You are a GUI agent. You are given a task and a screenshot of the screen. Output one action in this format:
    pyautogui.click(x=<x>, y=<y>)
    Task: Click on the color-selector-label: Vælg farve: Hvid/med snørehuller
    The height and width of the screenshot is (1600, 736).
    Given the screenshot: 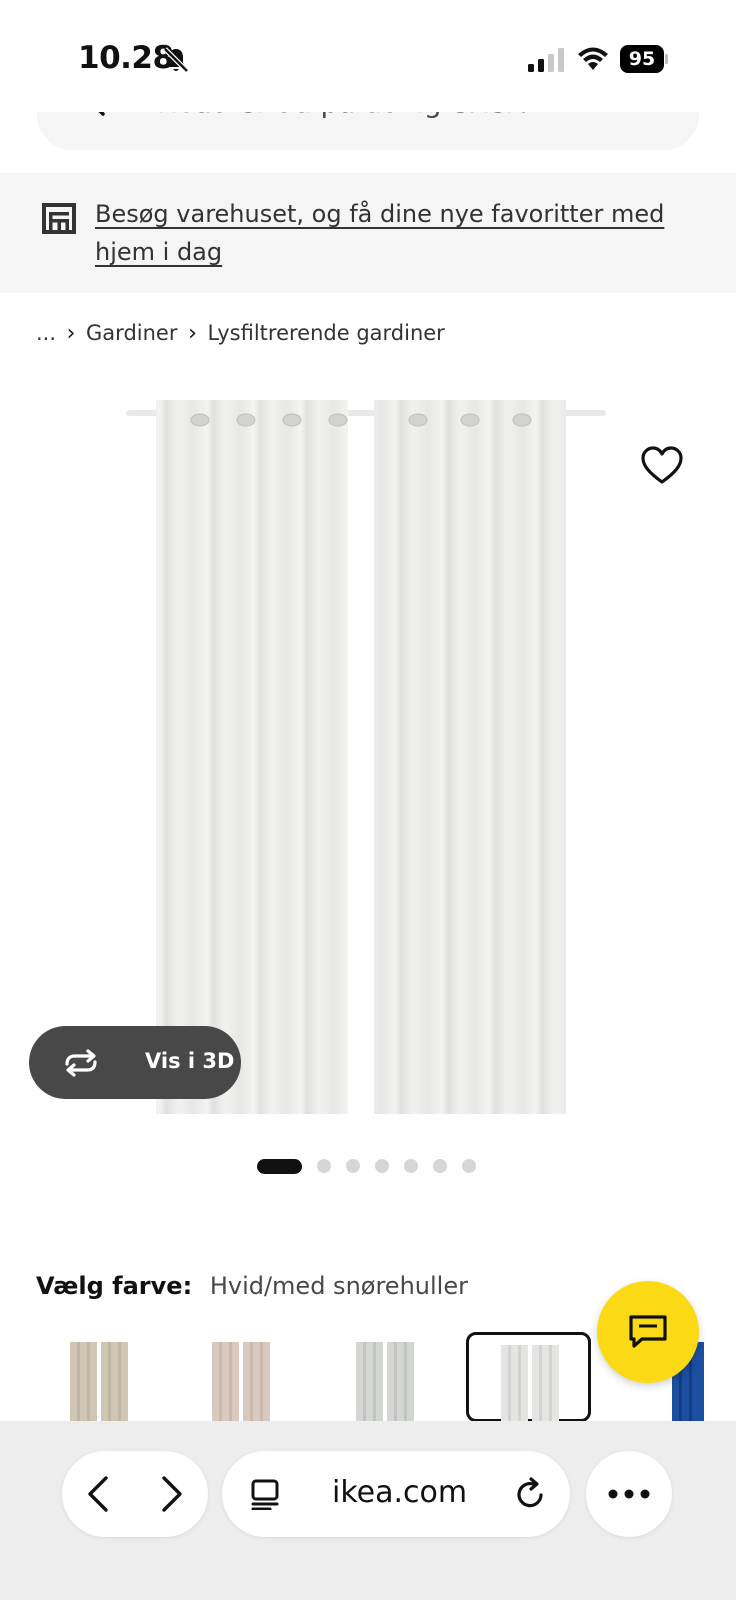 What is the action you would take?
    pyautogui.click(x=252, y=1286)
    